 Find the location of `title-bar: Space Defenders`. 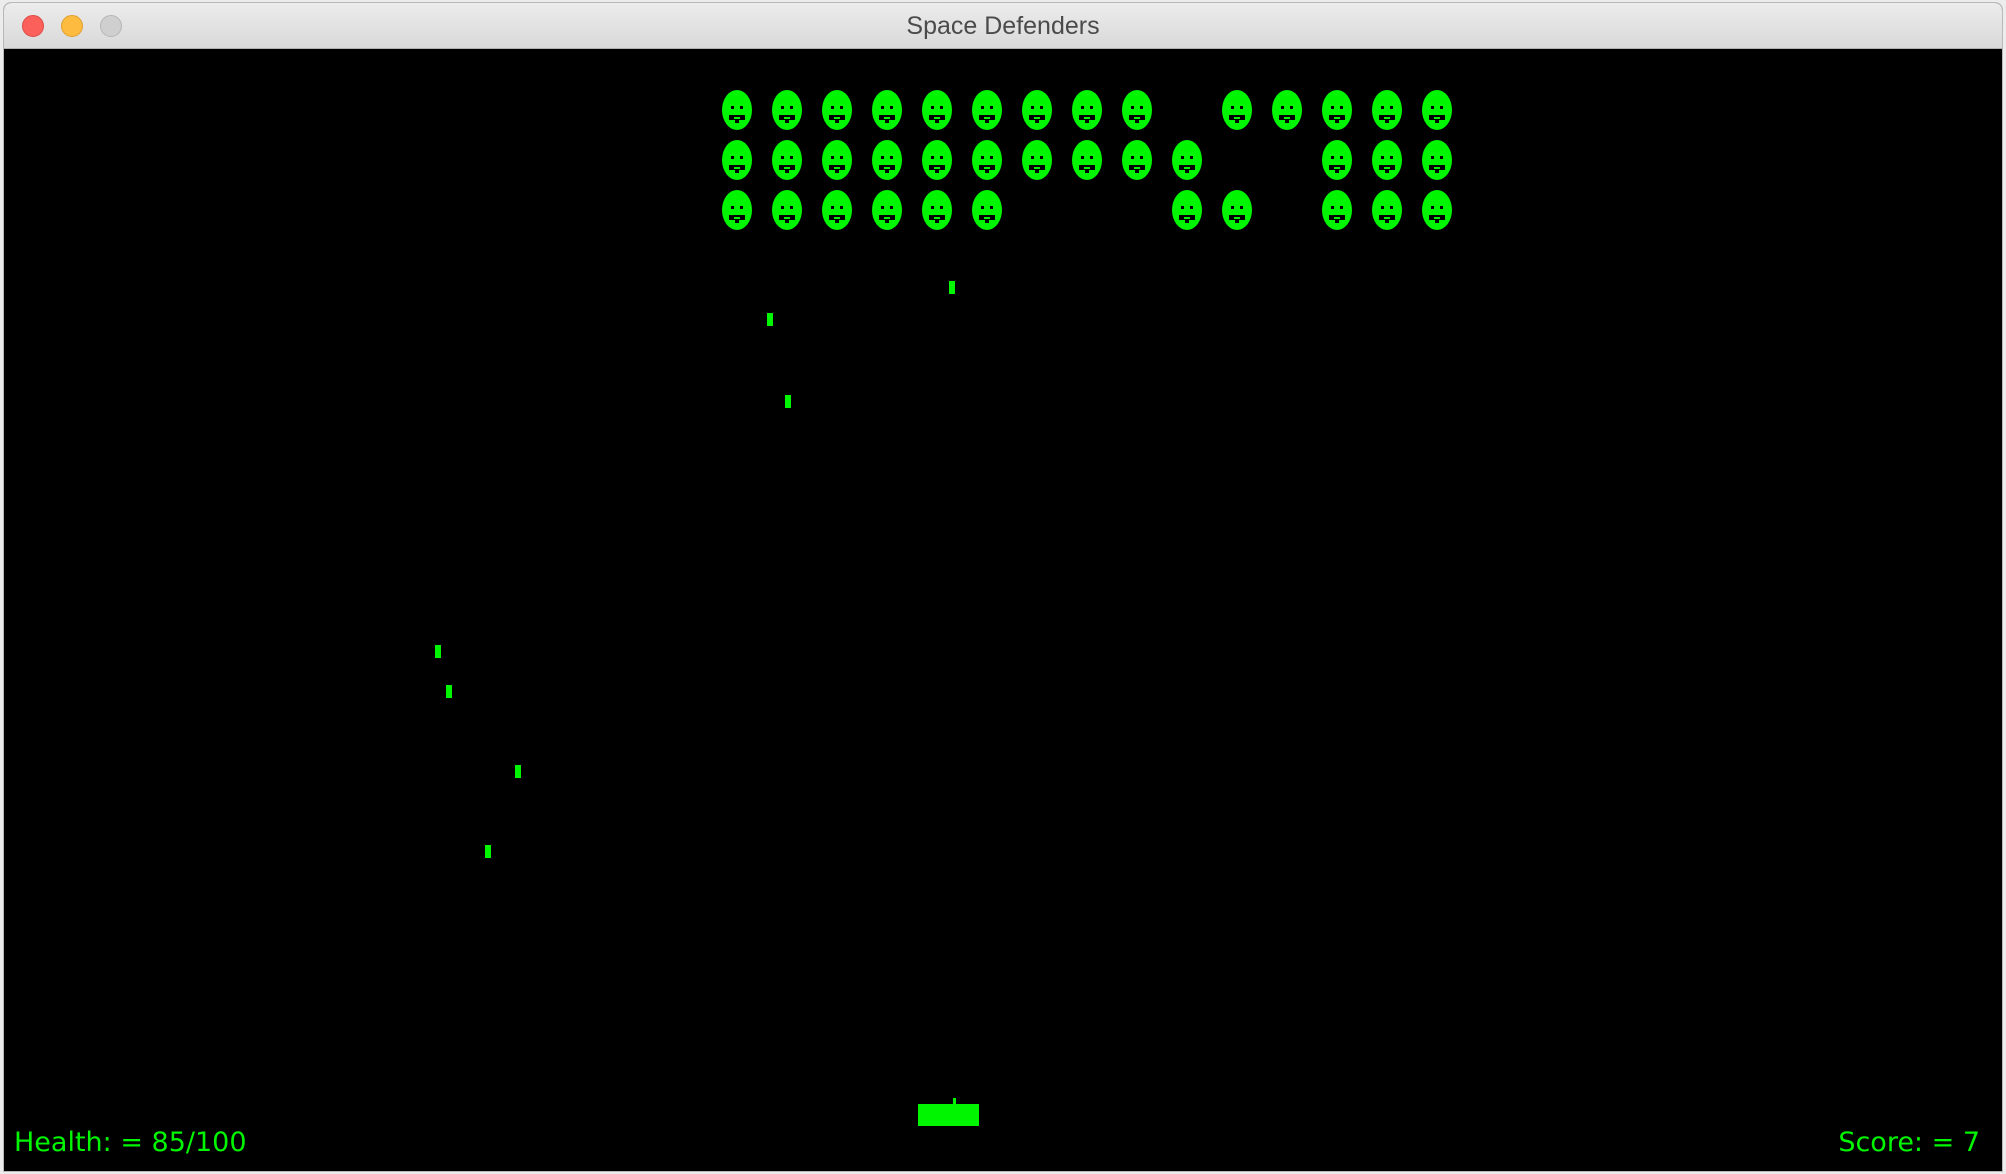

title-bar: Space Defenders is located at coordinates (1003, 26).